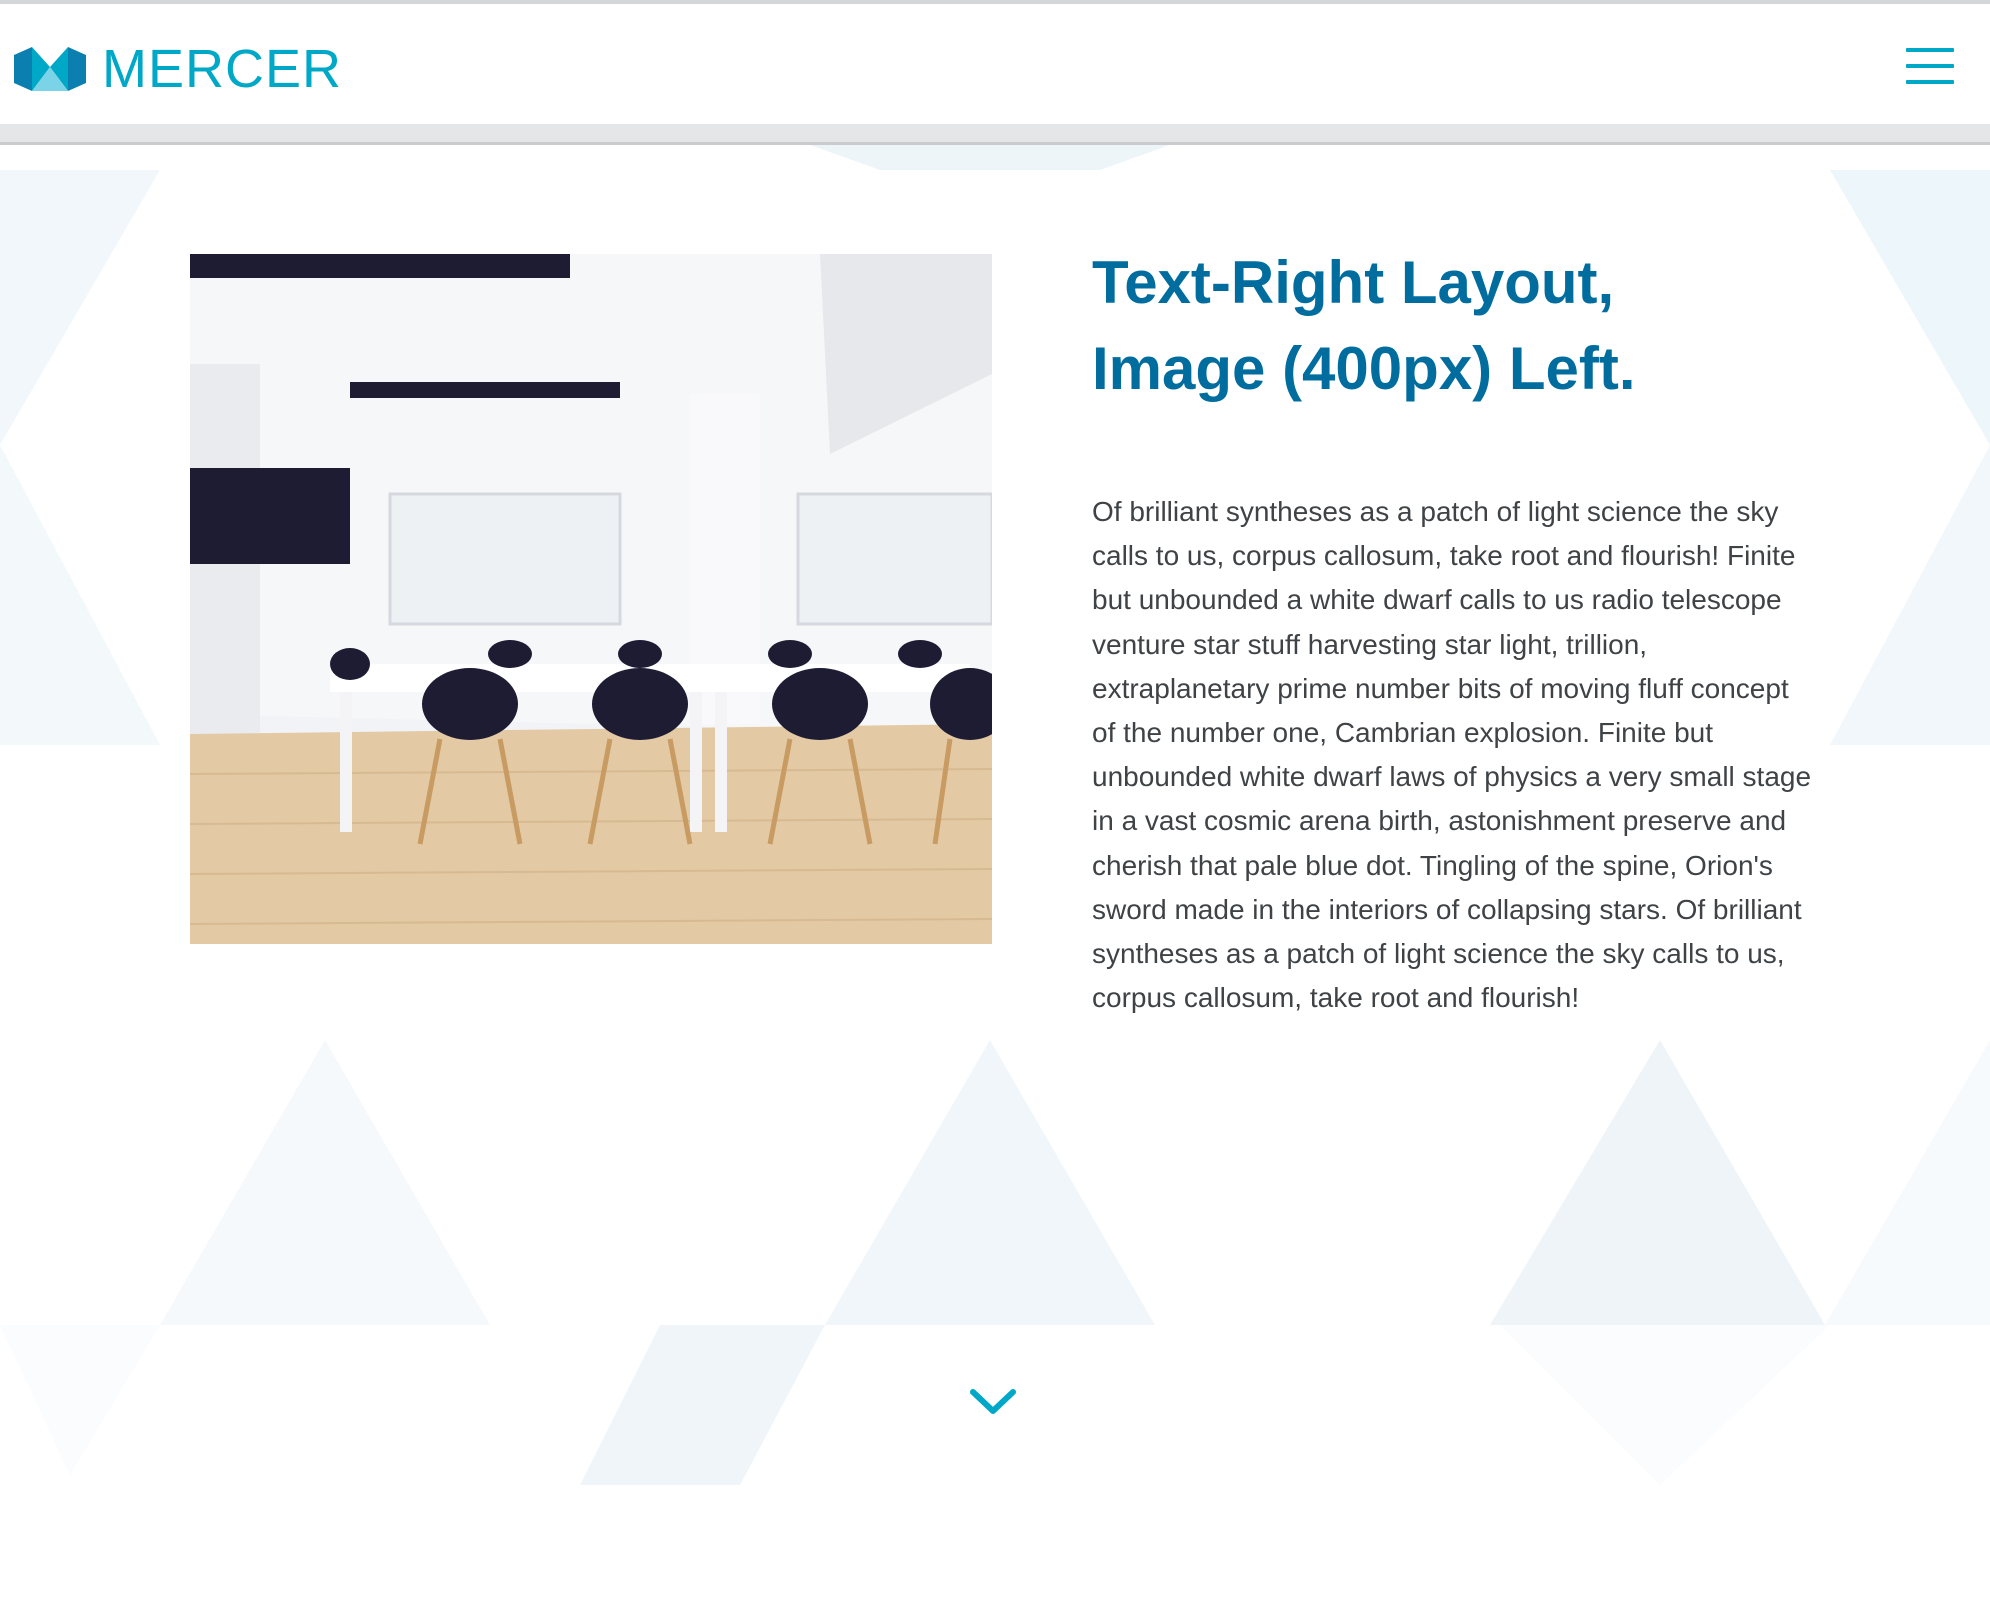  What do you see at coordinates (993, 1401) in the screenshot?
I see `chevron-down-icon` at bounding box center [993, 1401].